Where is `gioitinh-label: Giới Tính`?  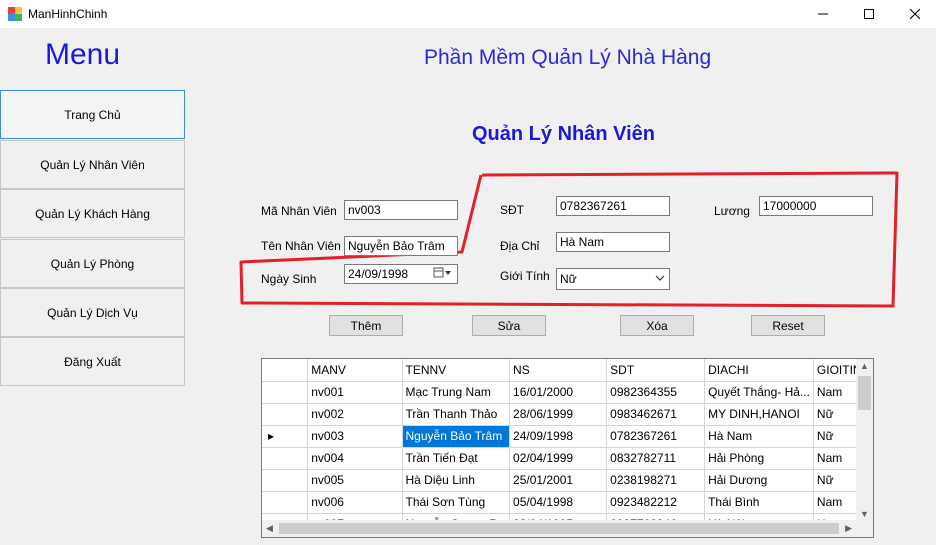
gioitinh-label: Giới Tính is located at coordinates (525, 276).